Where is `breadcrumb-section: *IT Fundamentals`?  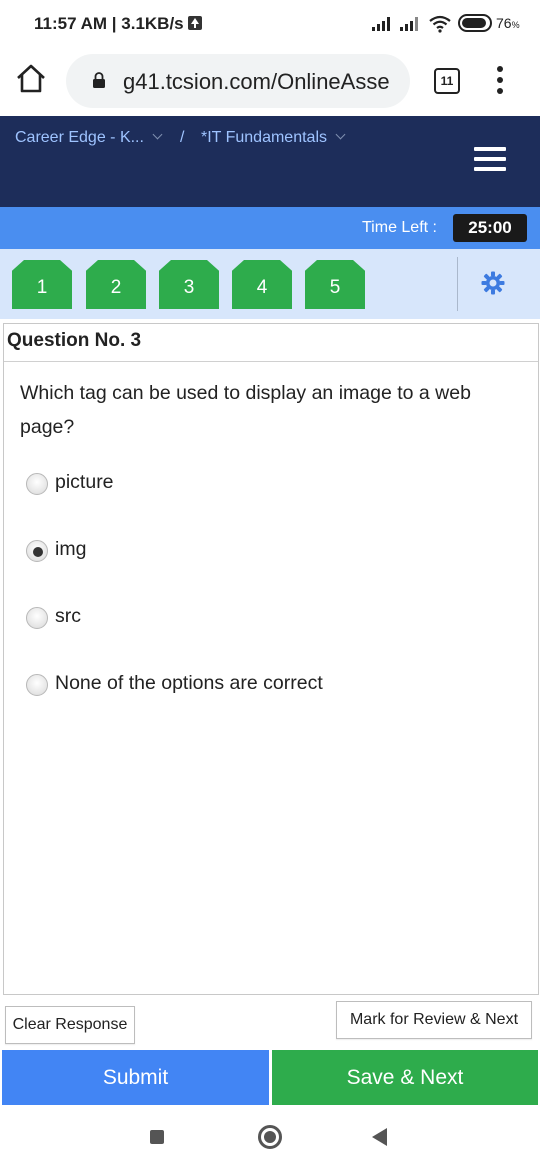 breadcrumb-section: *IT Fundamentals is located at coordinates (273, 138).